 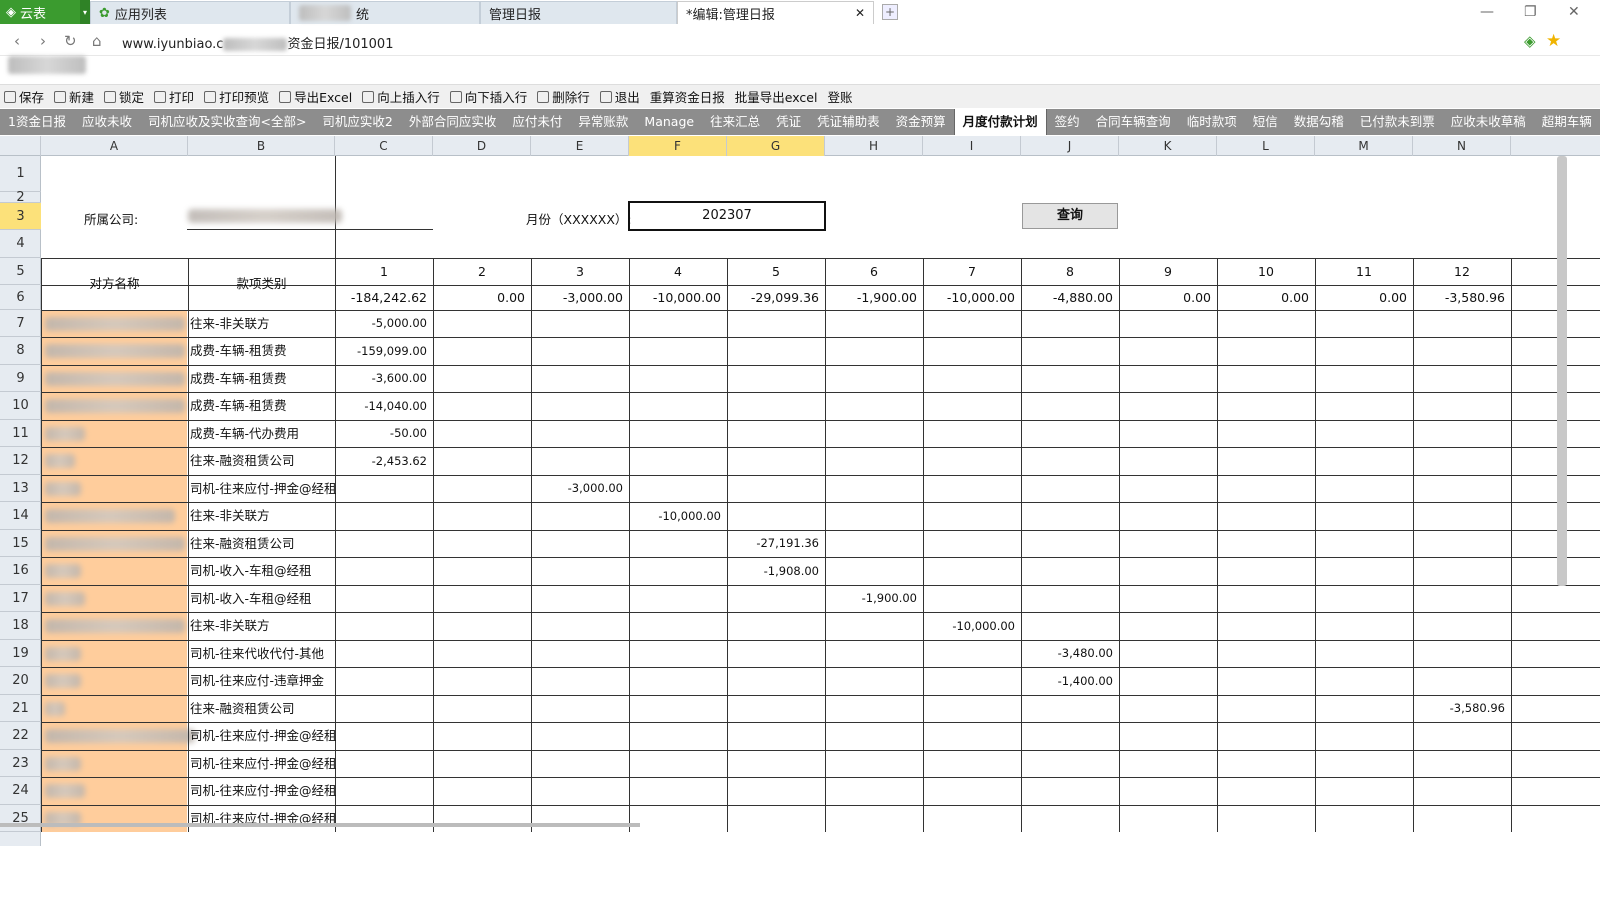 I want to click on column-header-L: L, so click(x=1266, y=146).